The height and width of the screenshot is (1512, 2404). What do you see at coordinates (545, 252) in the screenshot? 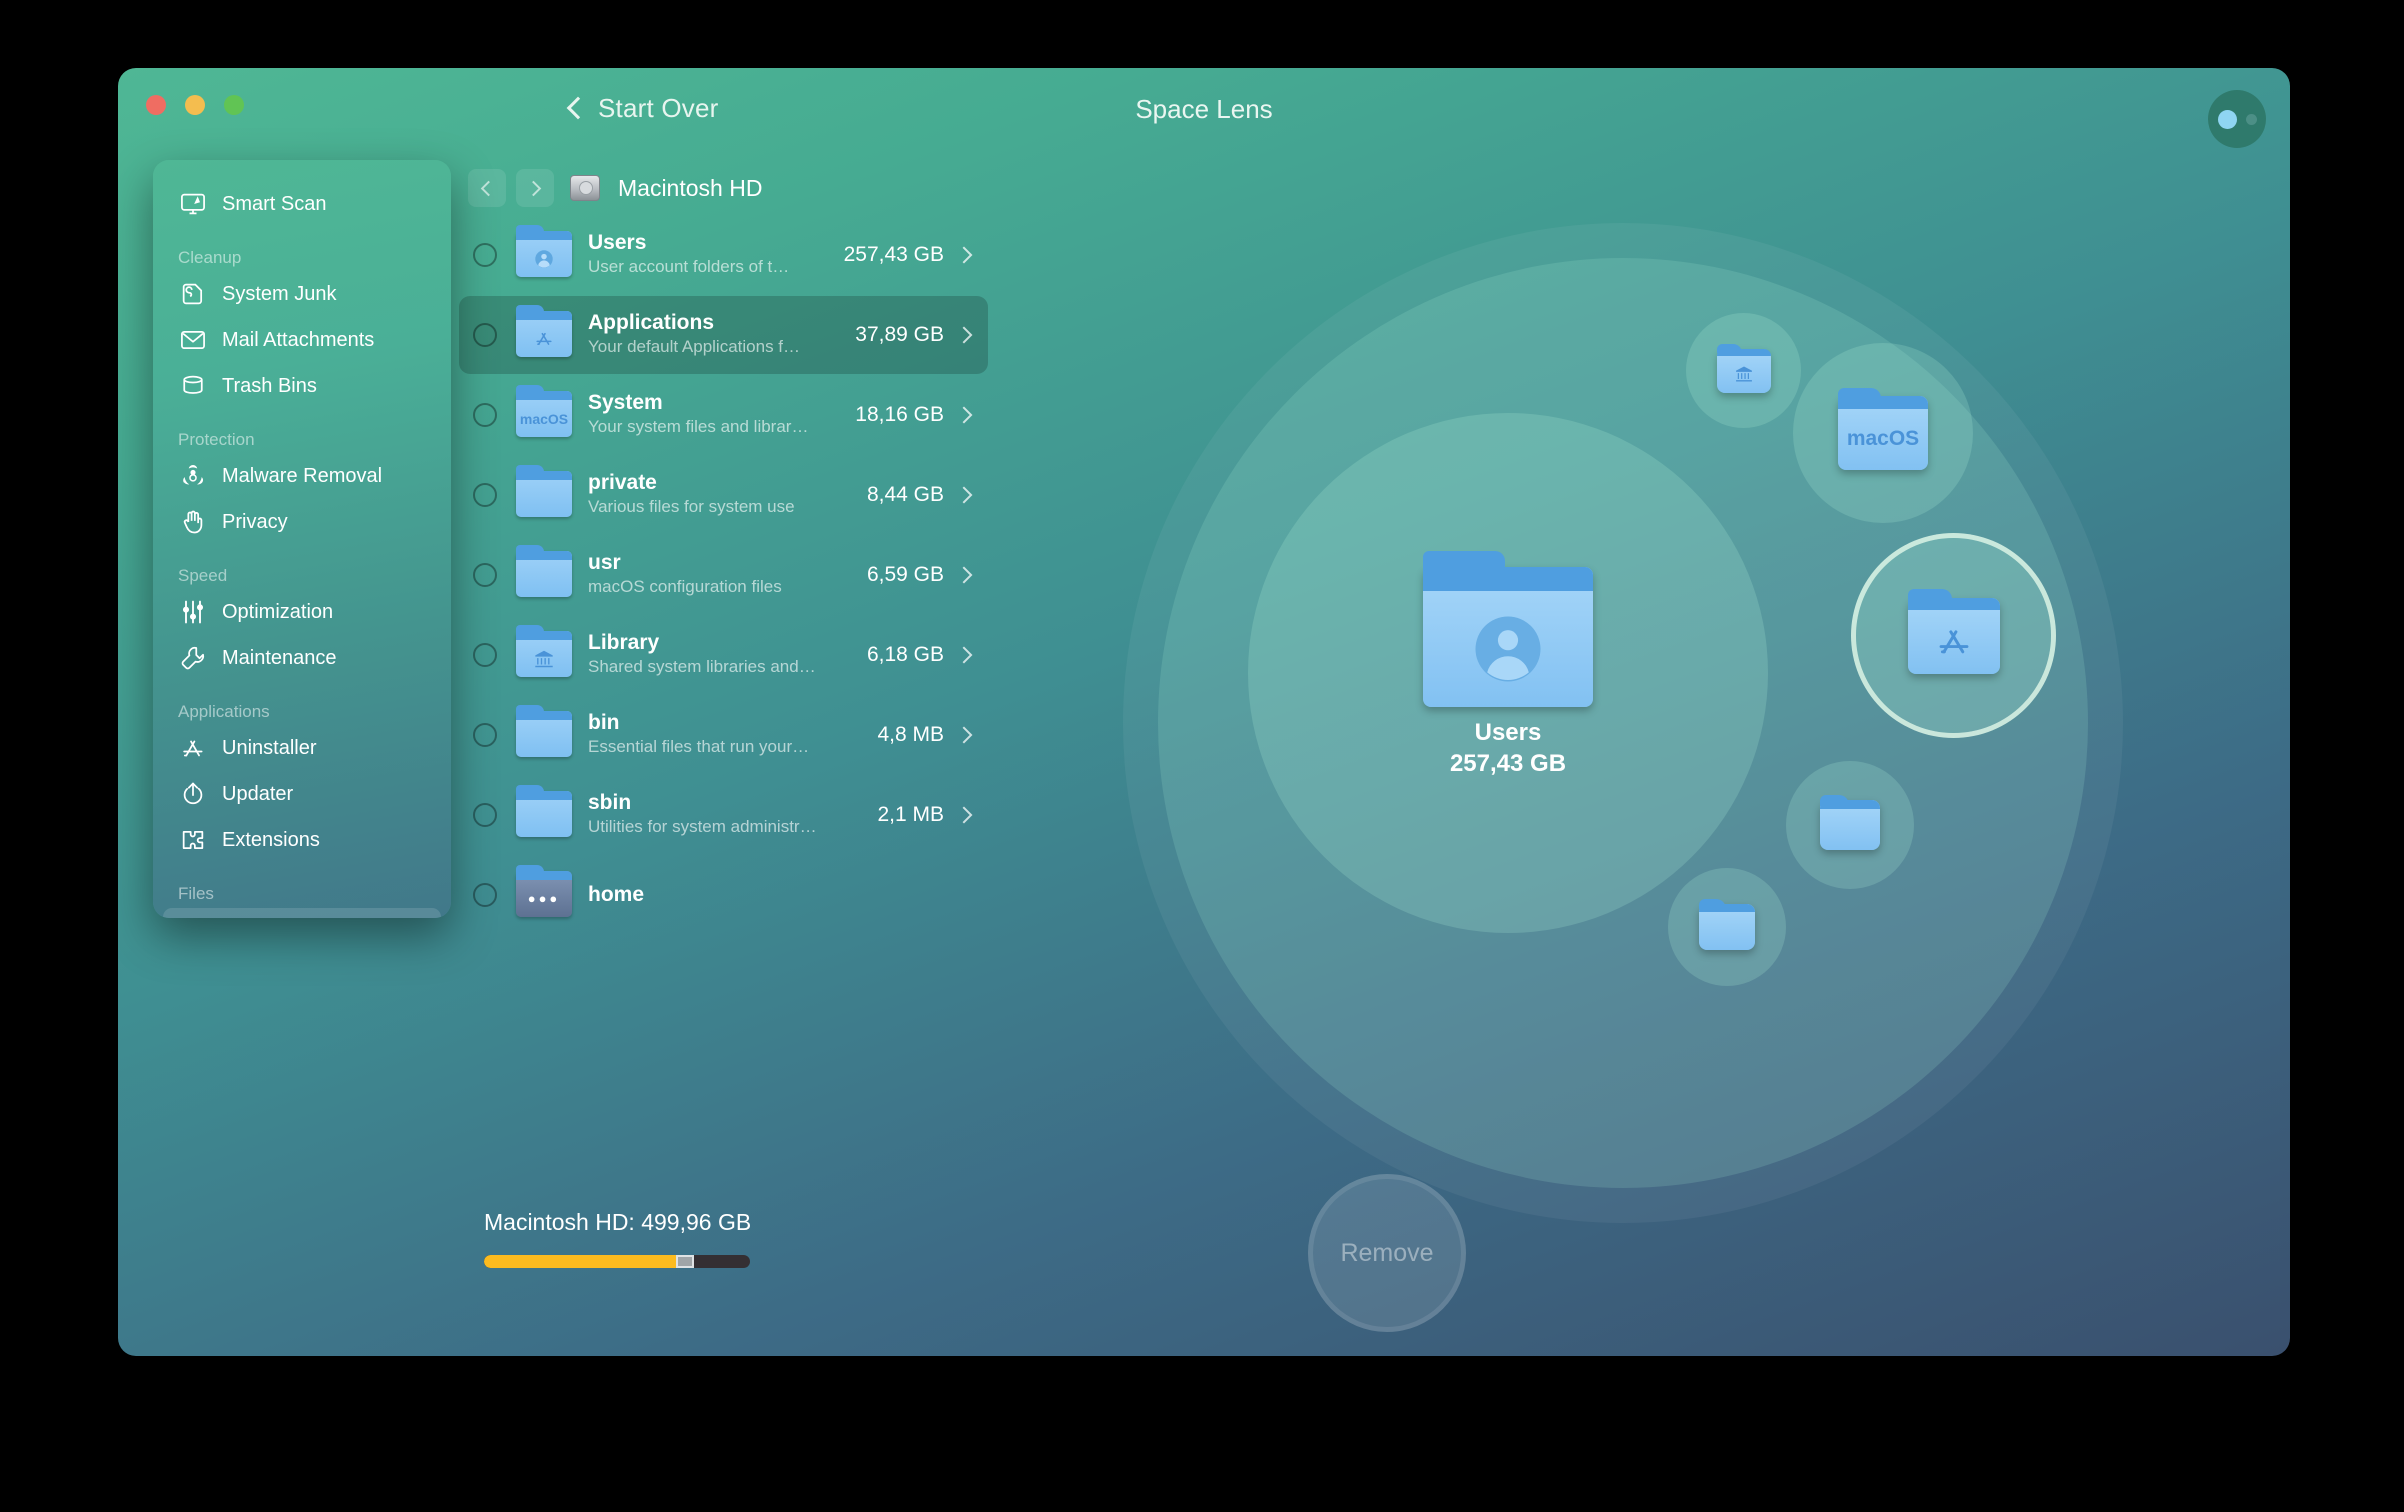
I see `folder-user-icon` at bounding box center [545, 252].